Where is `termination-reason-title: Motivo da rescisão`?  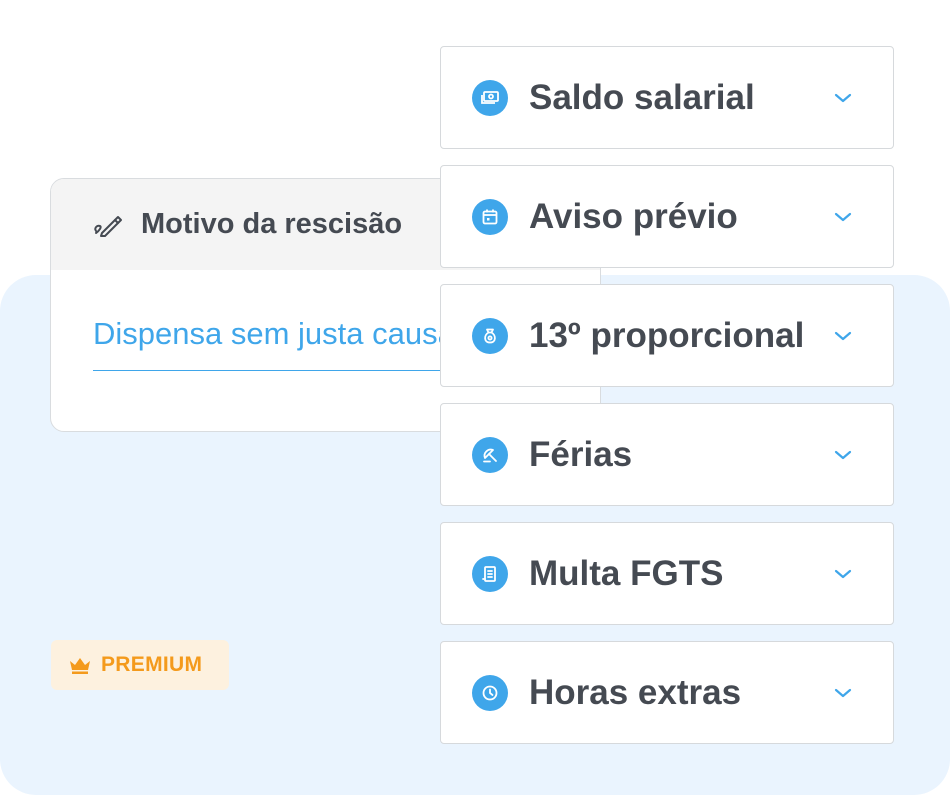
termination-reason-title: Motivo da rescisão is located at coordinates (272, 224).